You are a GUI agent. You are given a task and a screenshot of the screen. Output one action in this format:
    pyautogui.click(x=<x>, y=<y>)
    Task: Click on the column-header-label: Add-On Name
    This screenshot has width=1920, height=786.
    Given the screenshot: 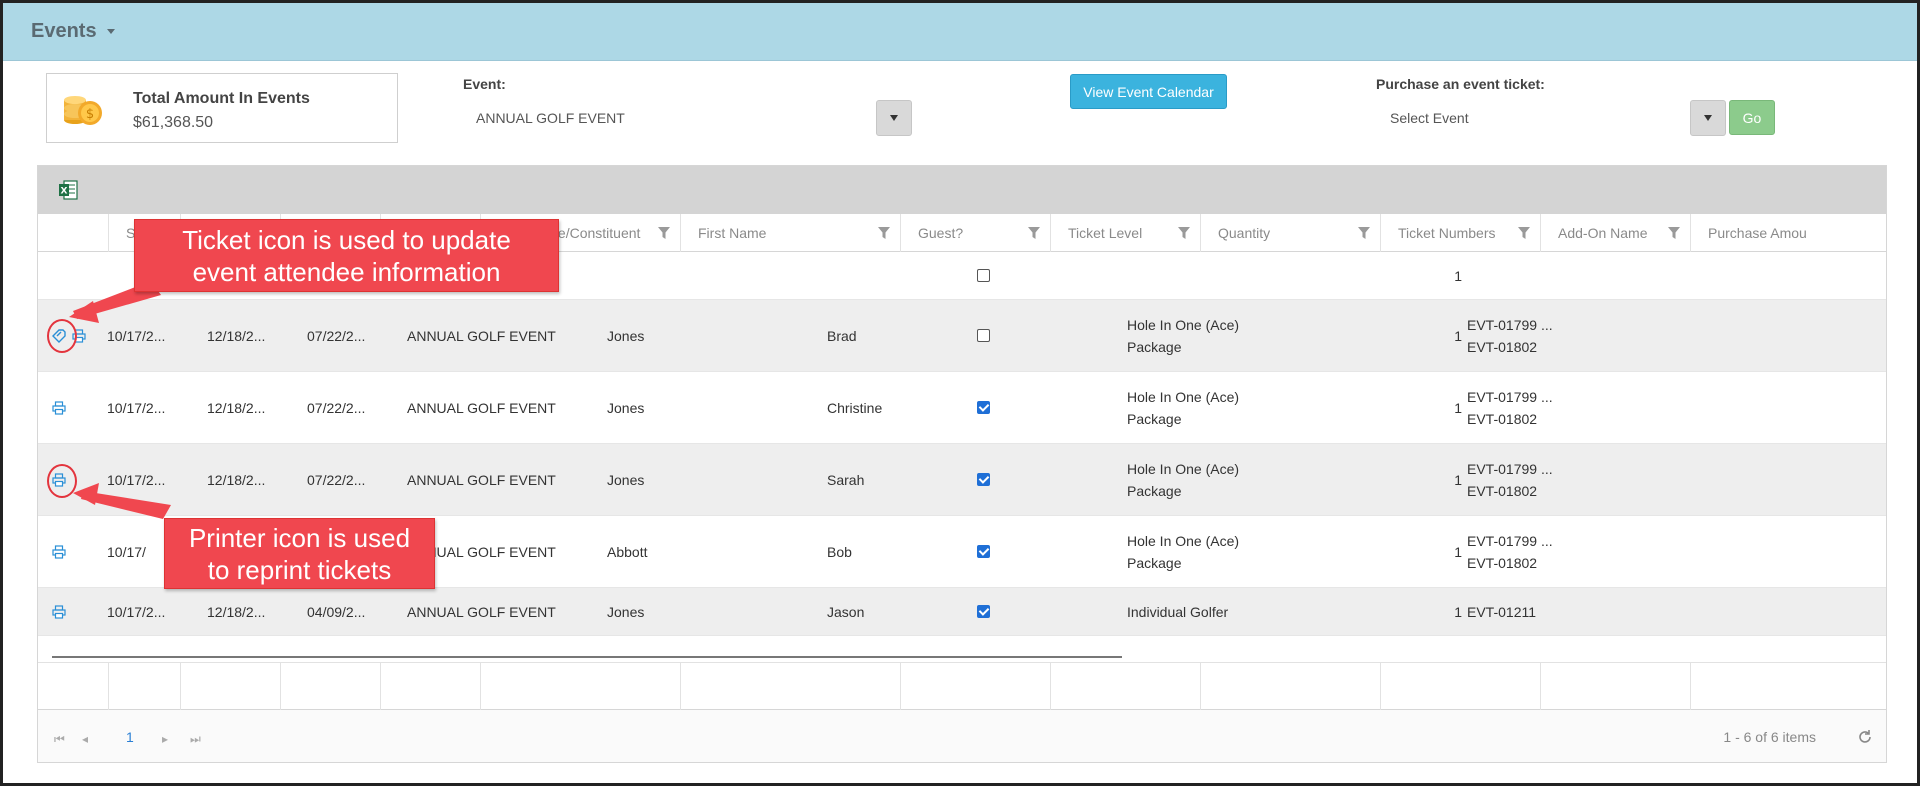 What is the action you would take?
    pyautogui.click(x=1603, y=233)
    